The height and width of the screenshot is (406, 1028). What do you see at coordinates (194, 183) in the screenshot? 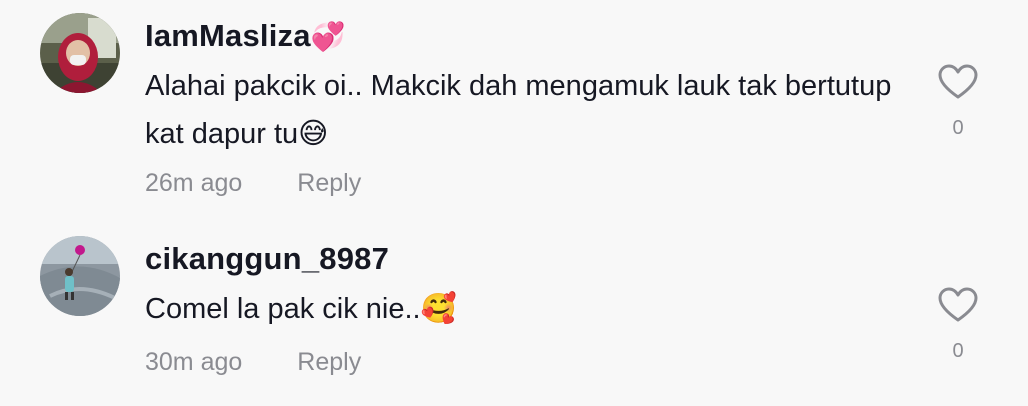
I see `comment-time: 26m ago` at bounding box center [194, 183].